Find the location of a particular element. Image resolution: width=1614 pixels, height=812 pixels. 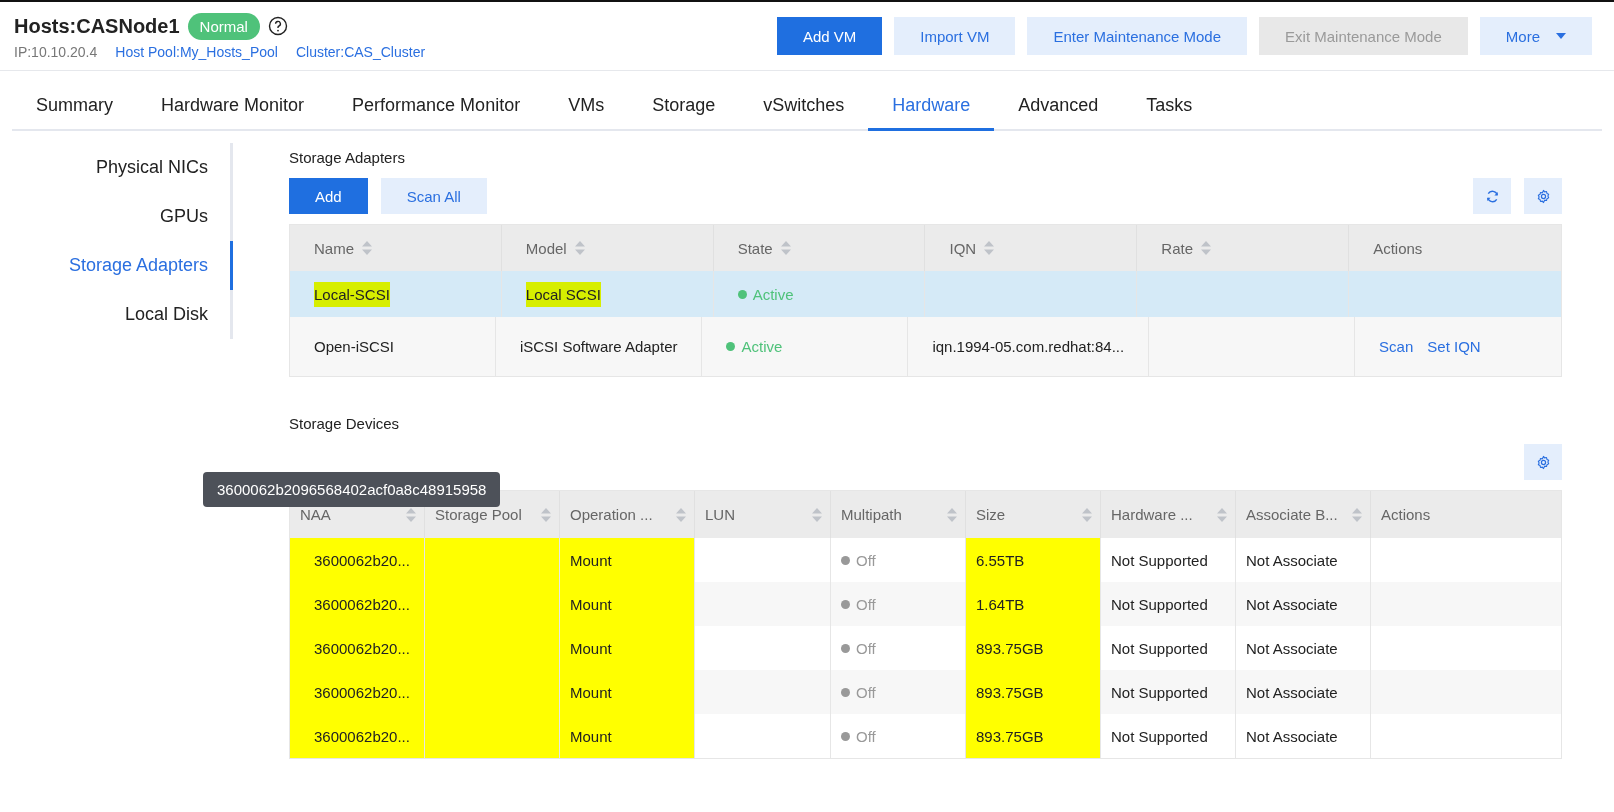

caret-icon is located at coordinates (1561, 36).